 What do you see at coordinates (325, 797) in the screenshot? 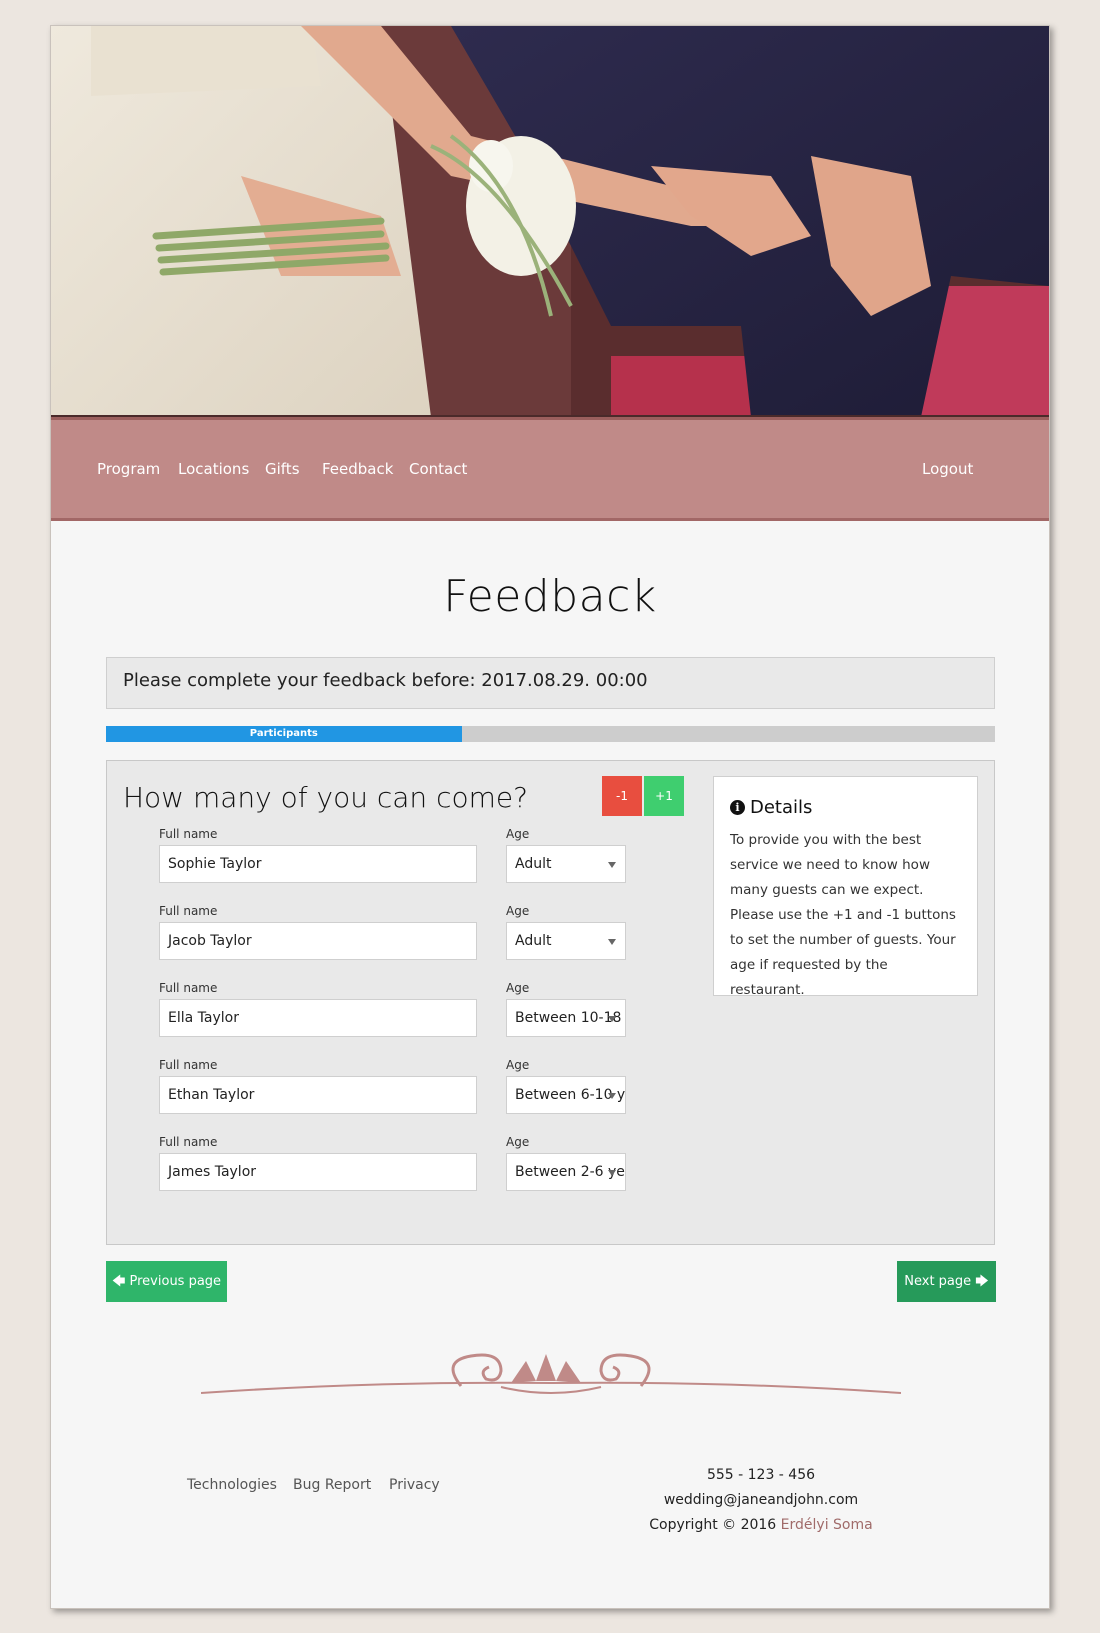
I see `question-heading: How many of you can come?` at bounding box center [325, 797].